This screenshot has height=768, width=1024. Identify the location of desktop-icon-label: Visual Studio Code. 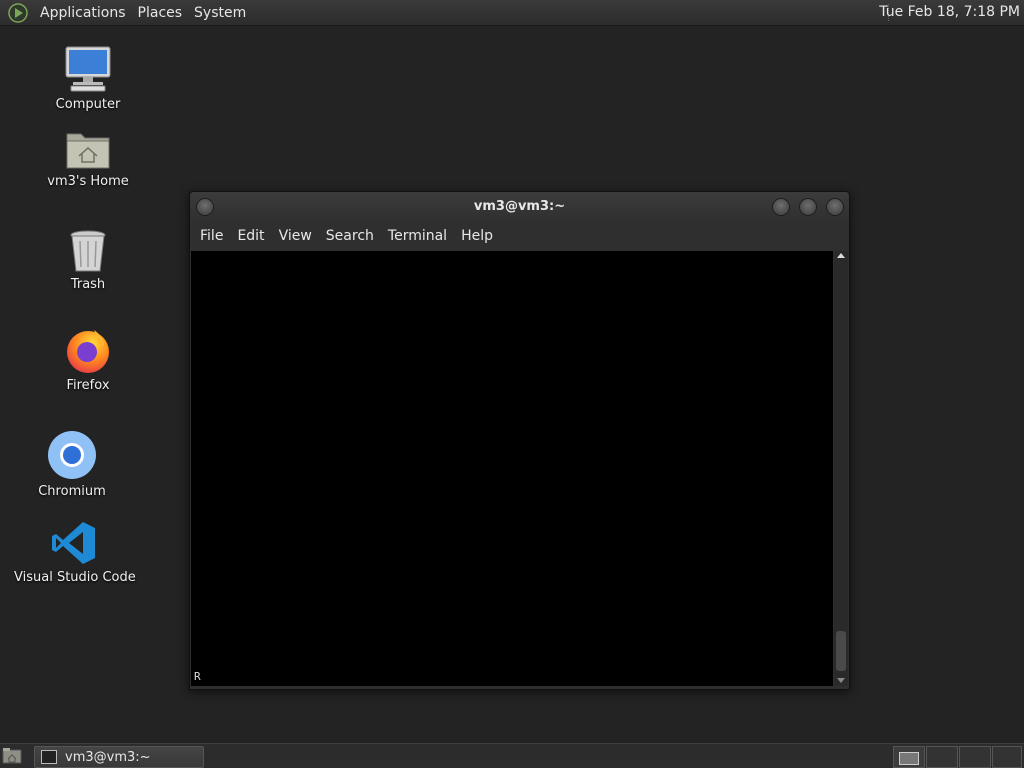
(75, 577).